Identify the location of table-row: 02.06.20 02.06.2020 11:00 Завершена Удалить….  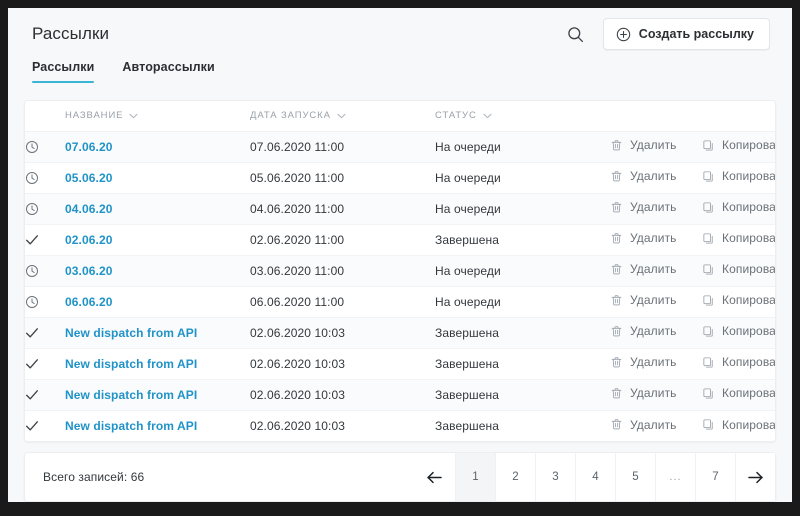
(400, 240).